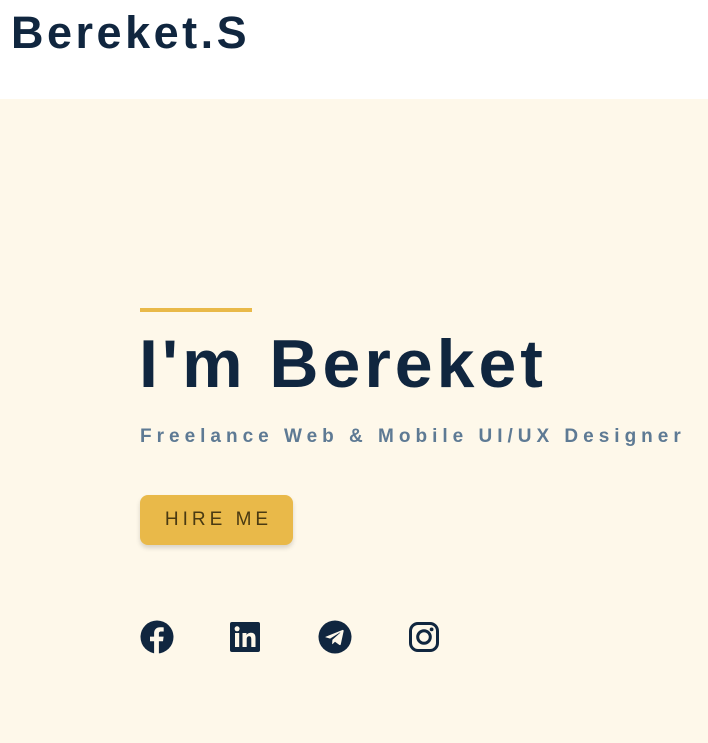  Describe the element at coordinates (130, 32) in the screenshot. I see `site-logo: Bereket.S` at that location.